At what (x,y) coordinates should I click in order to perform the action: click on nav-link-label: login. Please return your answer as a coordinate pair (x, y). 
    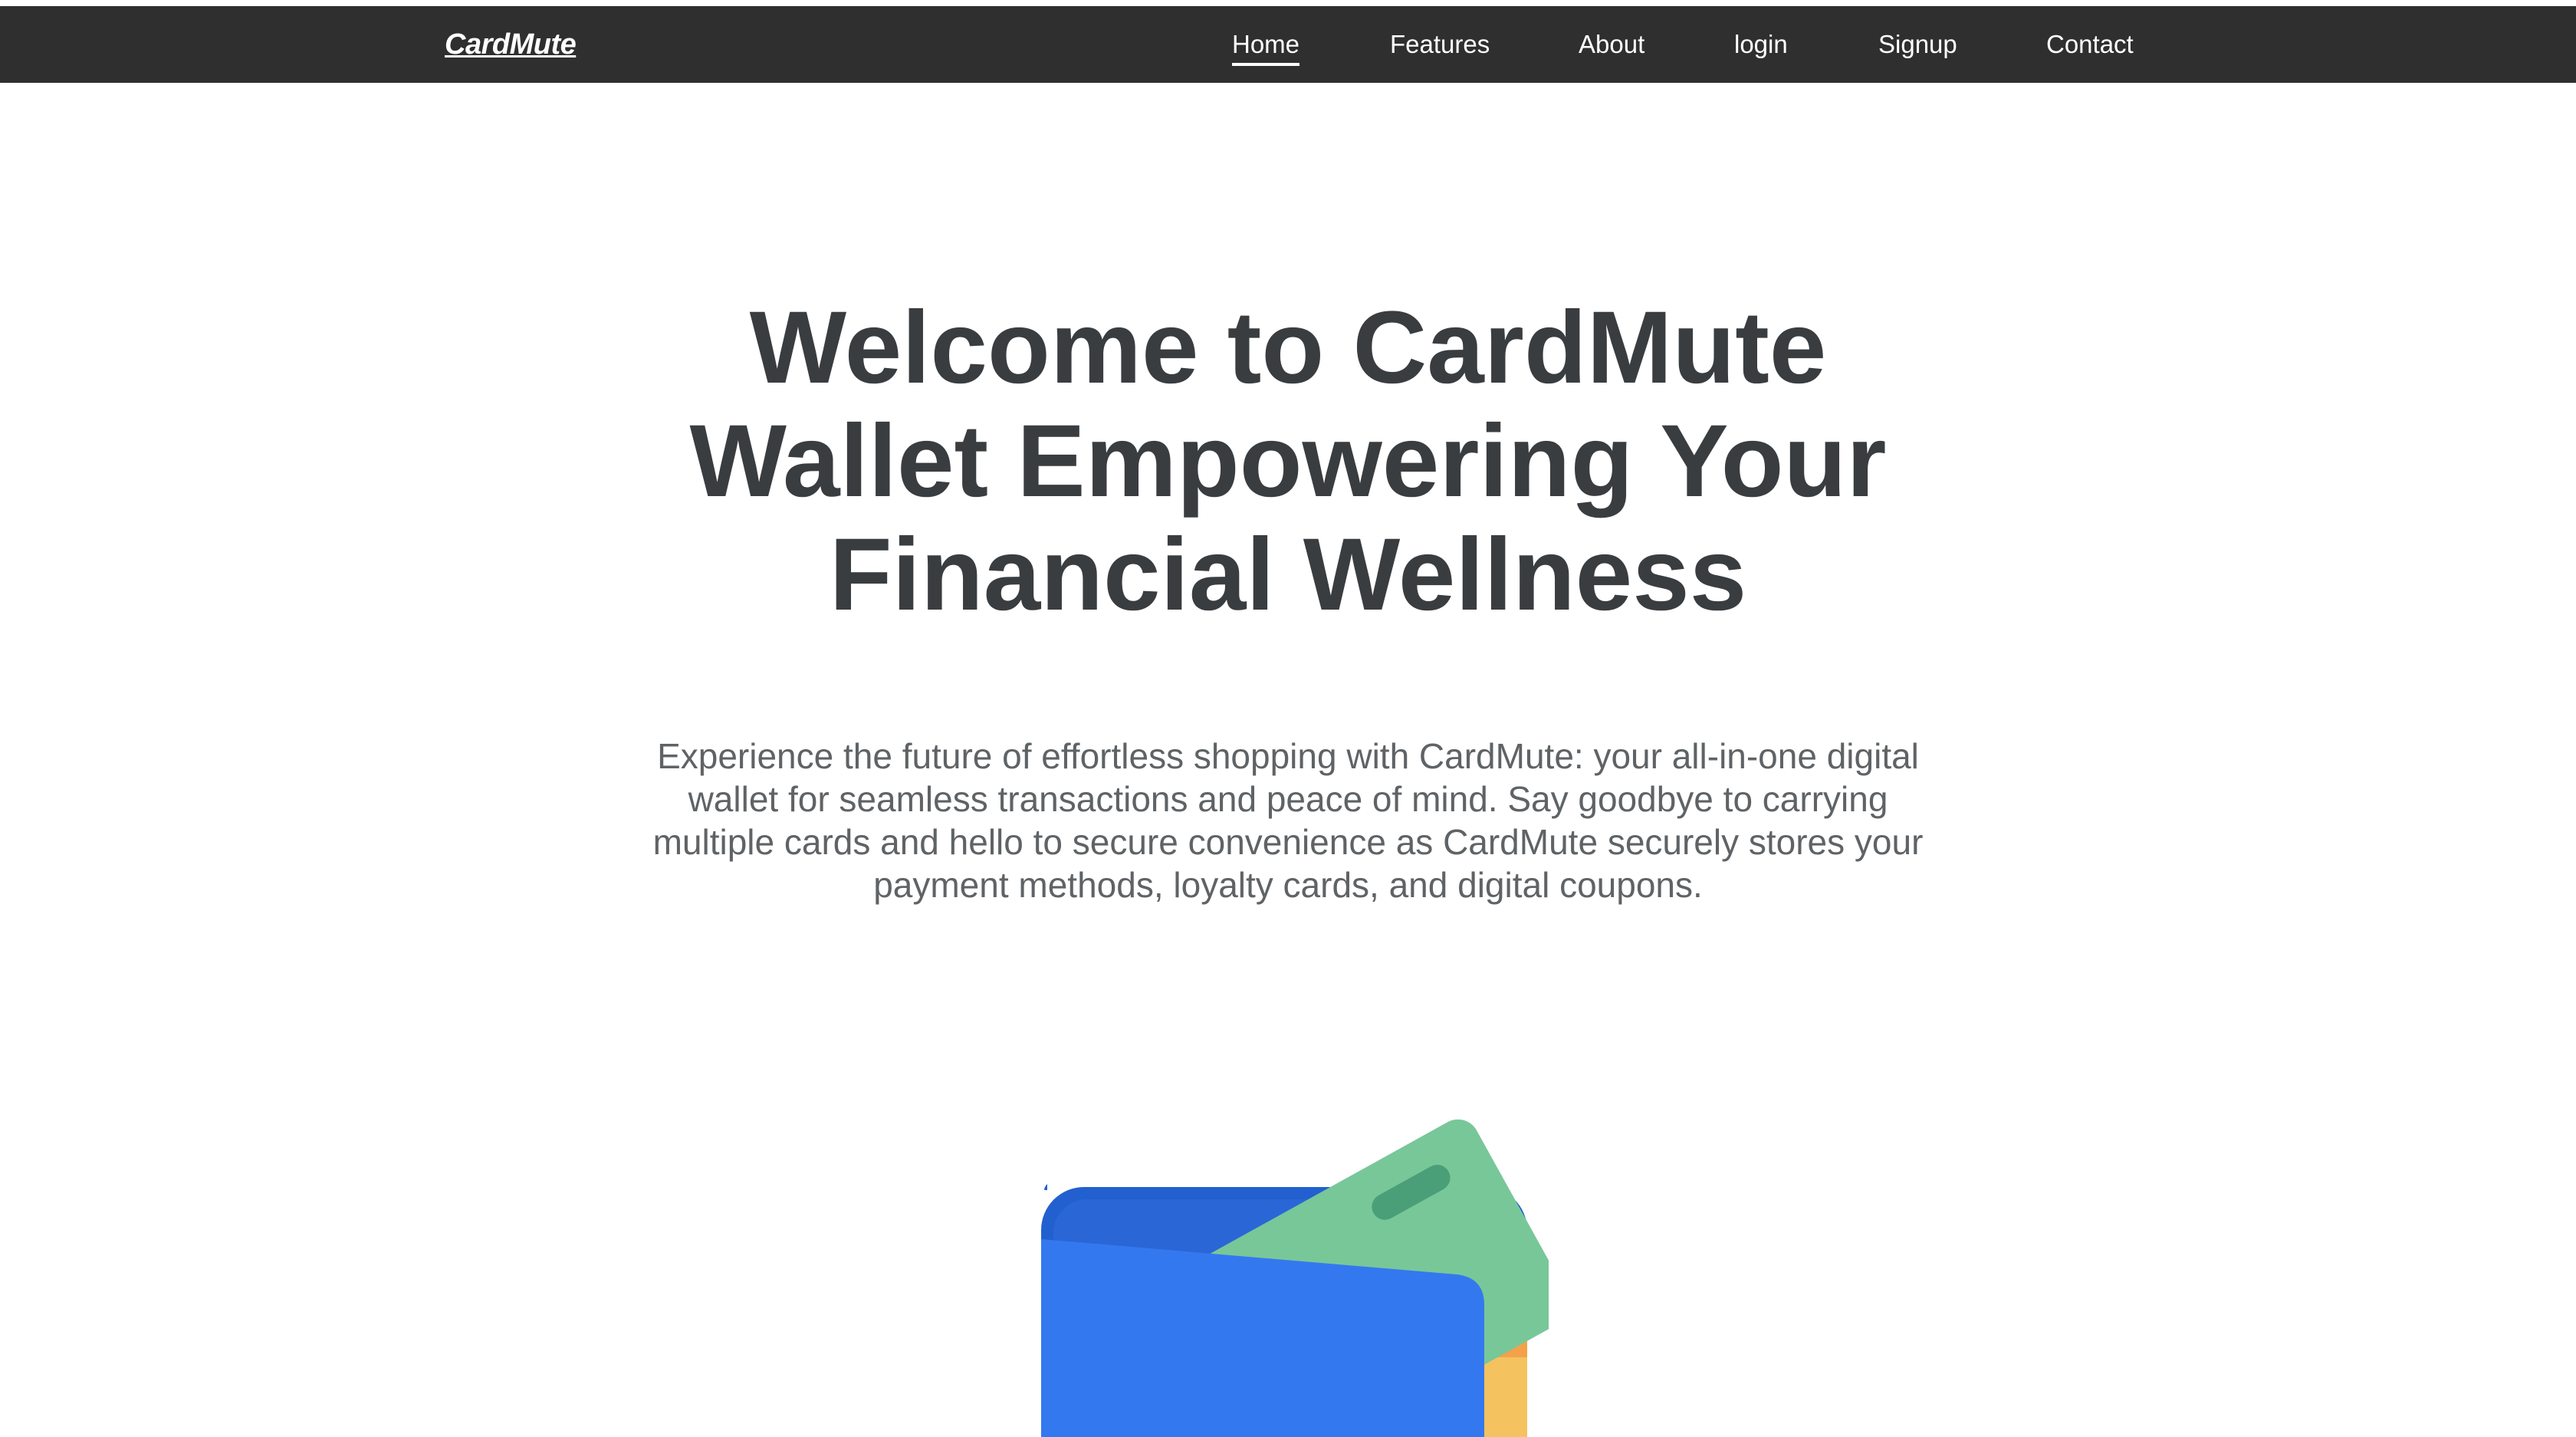
    Looking at the image, I should click on (1761, 44).